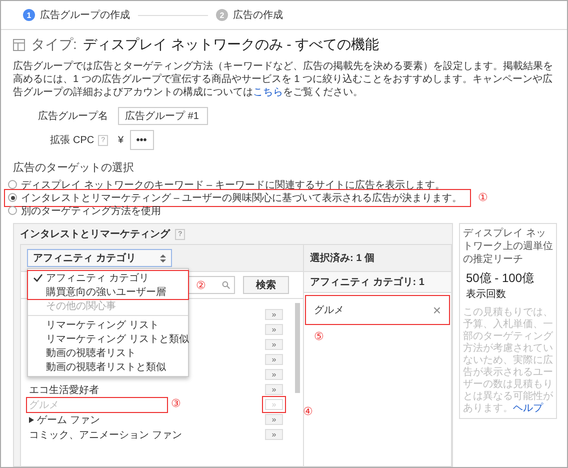  Describe the element at coordinates (87, 210) in the screenshot. I see `radio-option: 別のターゲティング方法を使用` at that location.